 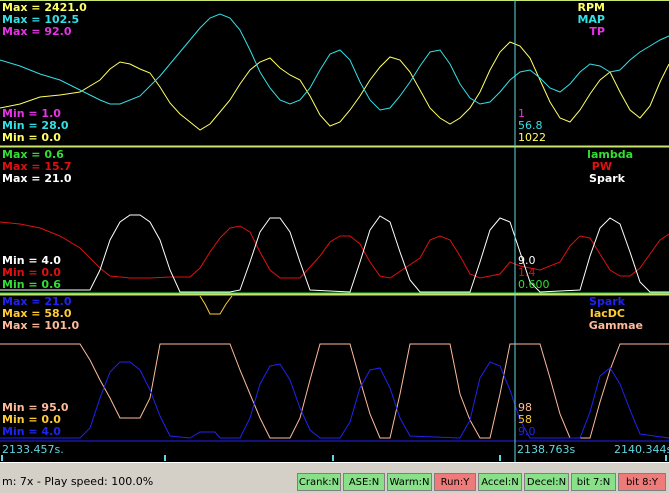 I want to click on flag-label: bit 7:N, so click(x=593, y=482).